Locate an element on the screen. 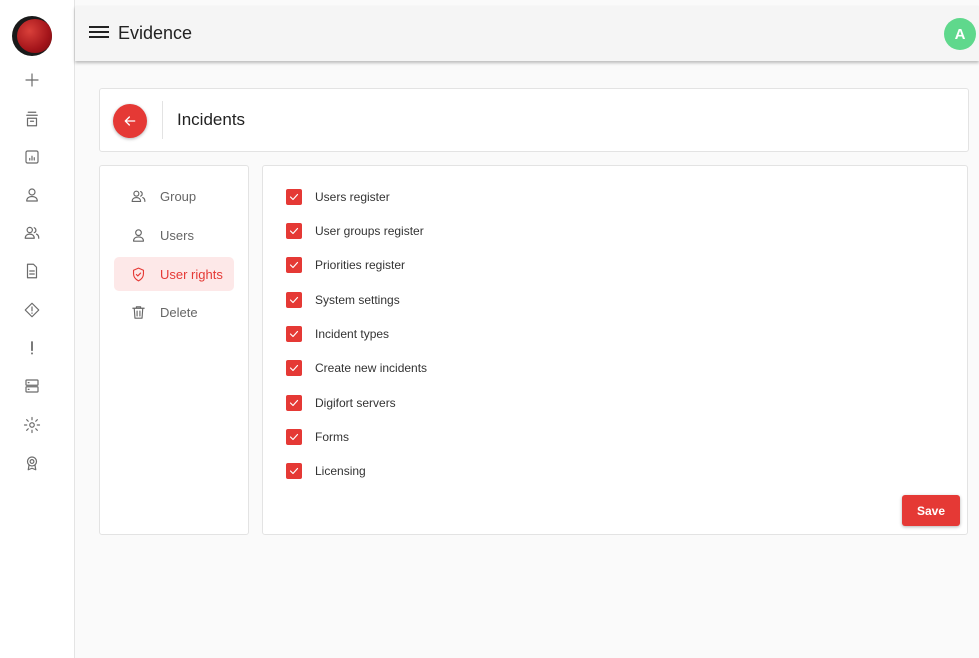  permission-checkbox-users-register: Users register is located at coordinates (338, 197).